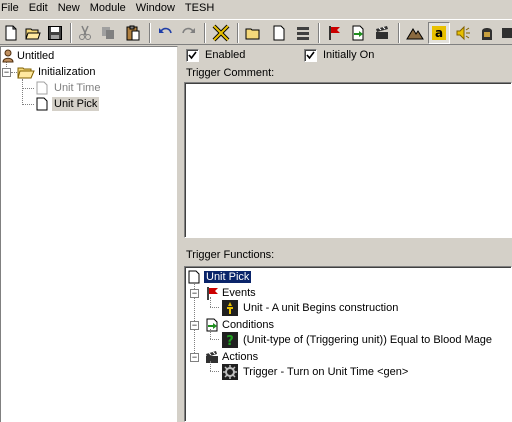 This screenshot has height=422, width=512. Describe the element at coordinates (8, 56) in the screenshot. I see `map-icon` at that location.